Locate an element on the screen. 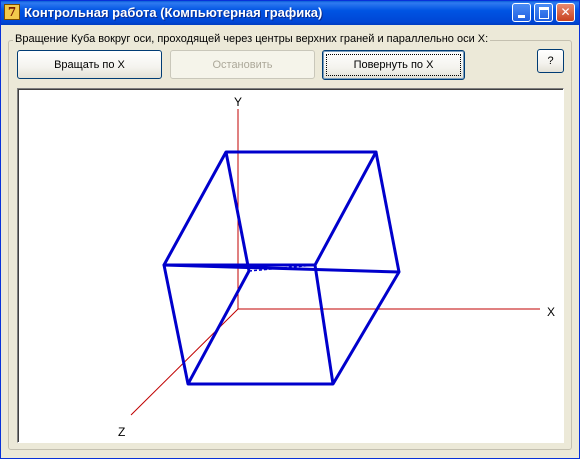 This screenshot has width=580, height=459. stop-button: Остановить is located at coordinates (242, 64).